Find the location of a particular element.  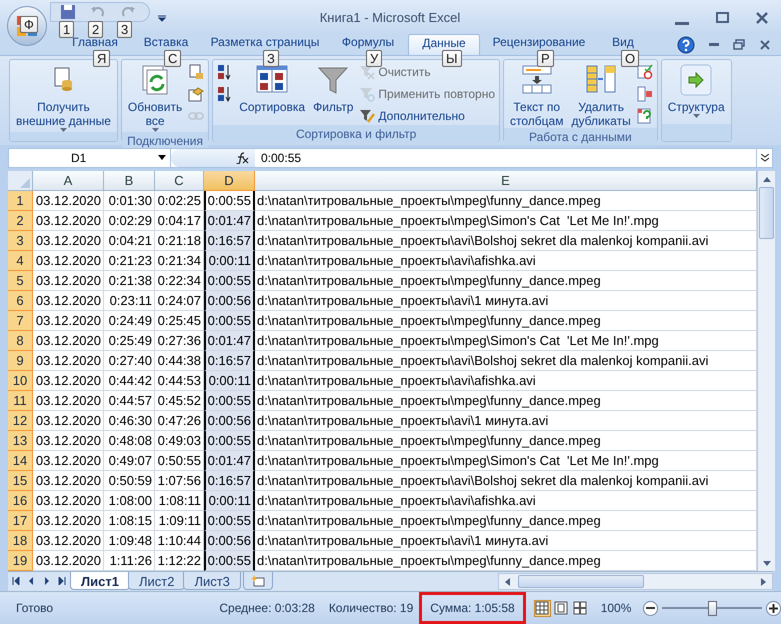

database-icon is located at coordinates (196, 72).